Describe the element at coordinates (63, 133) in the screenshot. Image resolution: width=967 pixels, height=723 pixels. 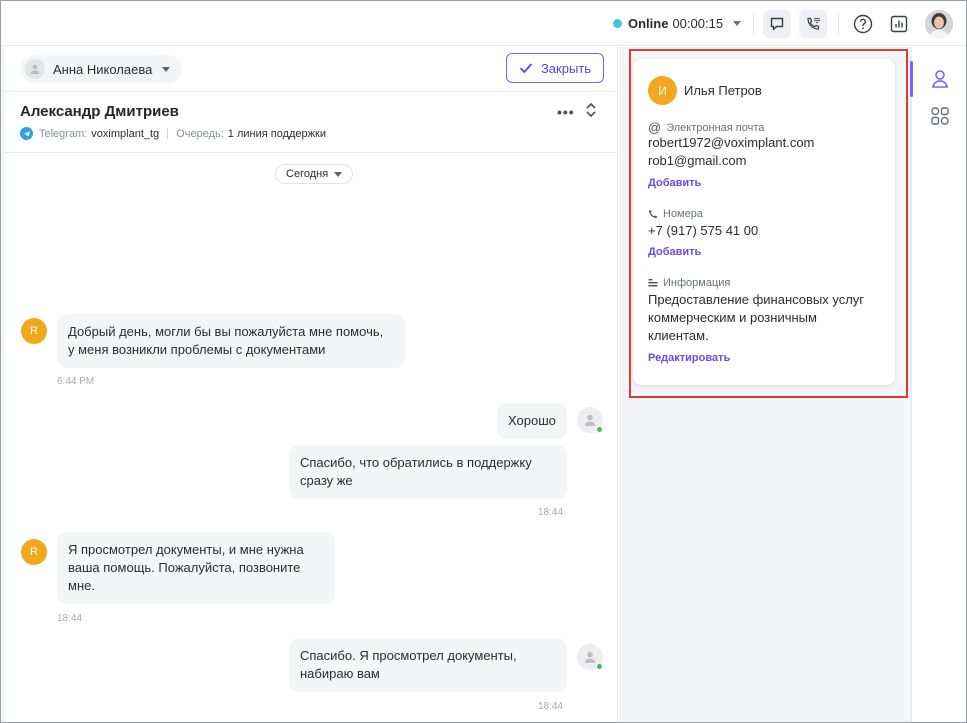
I see `channel-label: Telegram:` at that location.